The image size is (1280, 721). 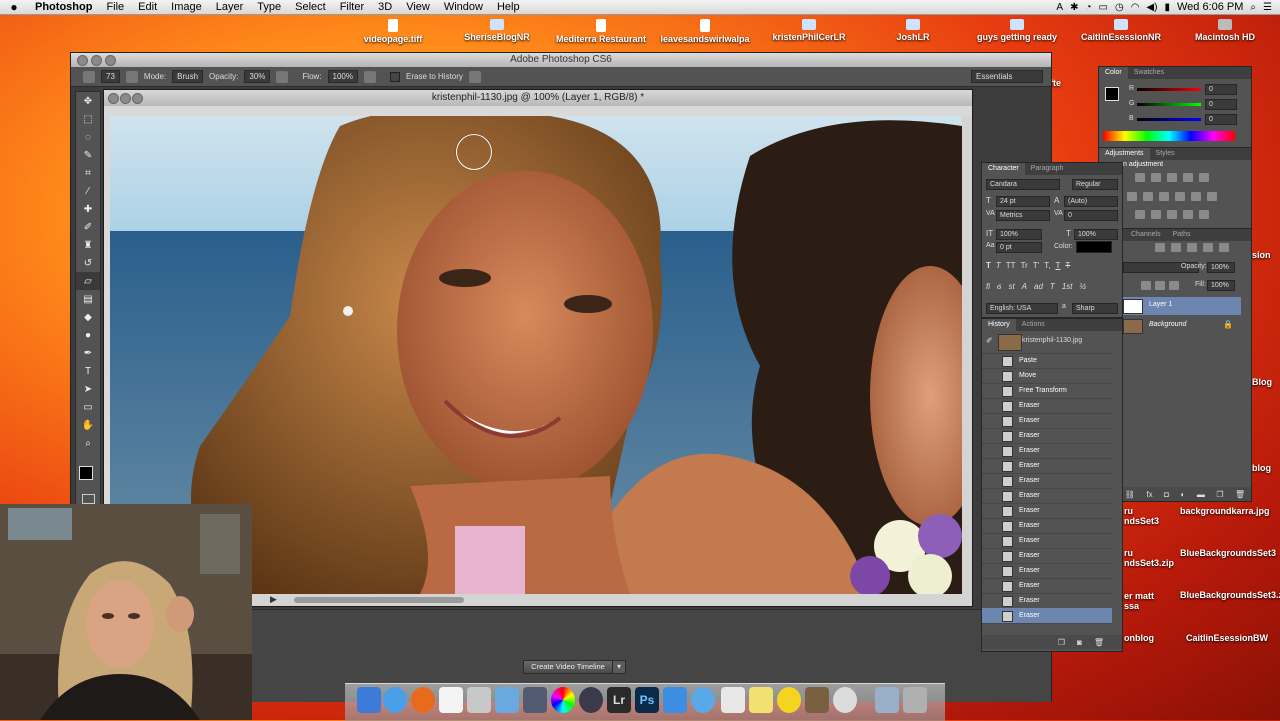 What do you see at coordinates (230, 7) in the screenshot?
I see `menu-layer: Layer` at bounding box center [230, 7].